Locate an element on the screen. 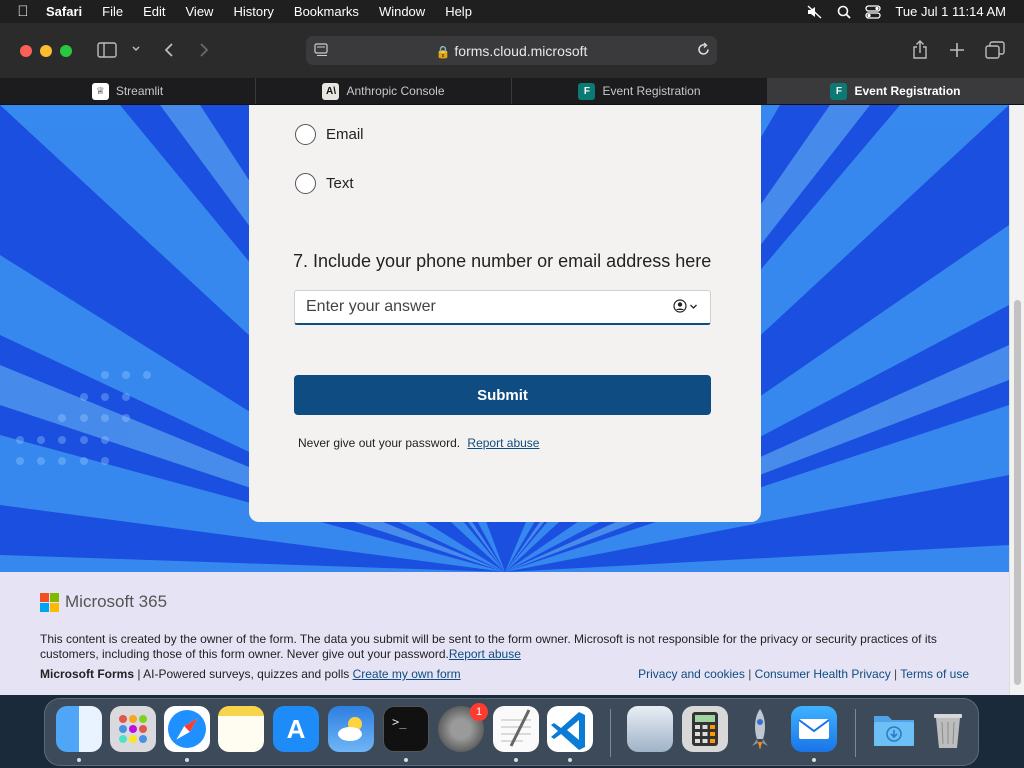 This screenshot has height=768, width=1024. new-tab-icon is located at coordinates (957, 50).